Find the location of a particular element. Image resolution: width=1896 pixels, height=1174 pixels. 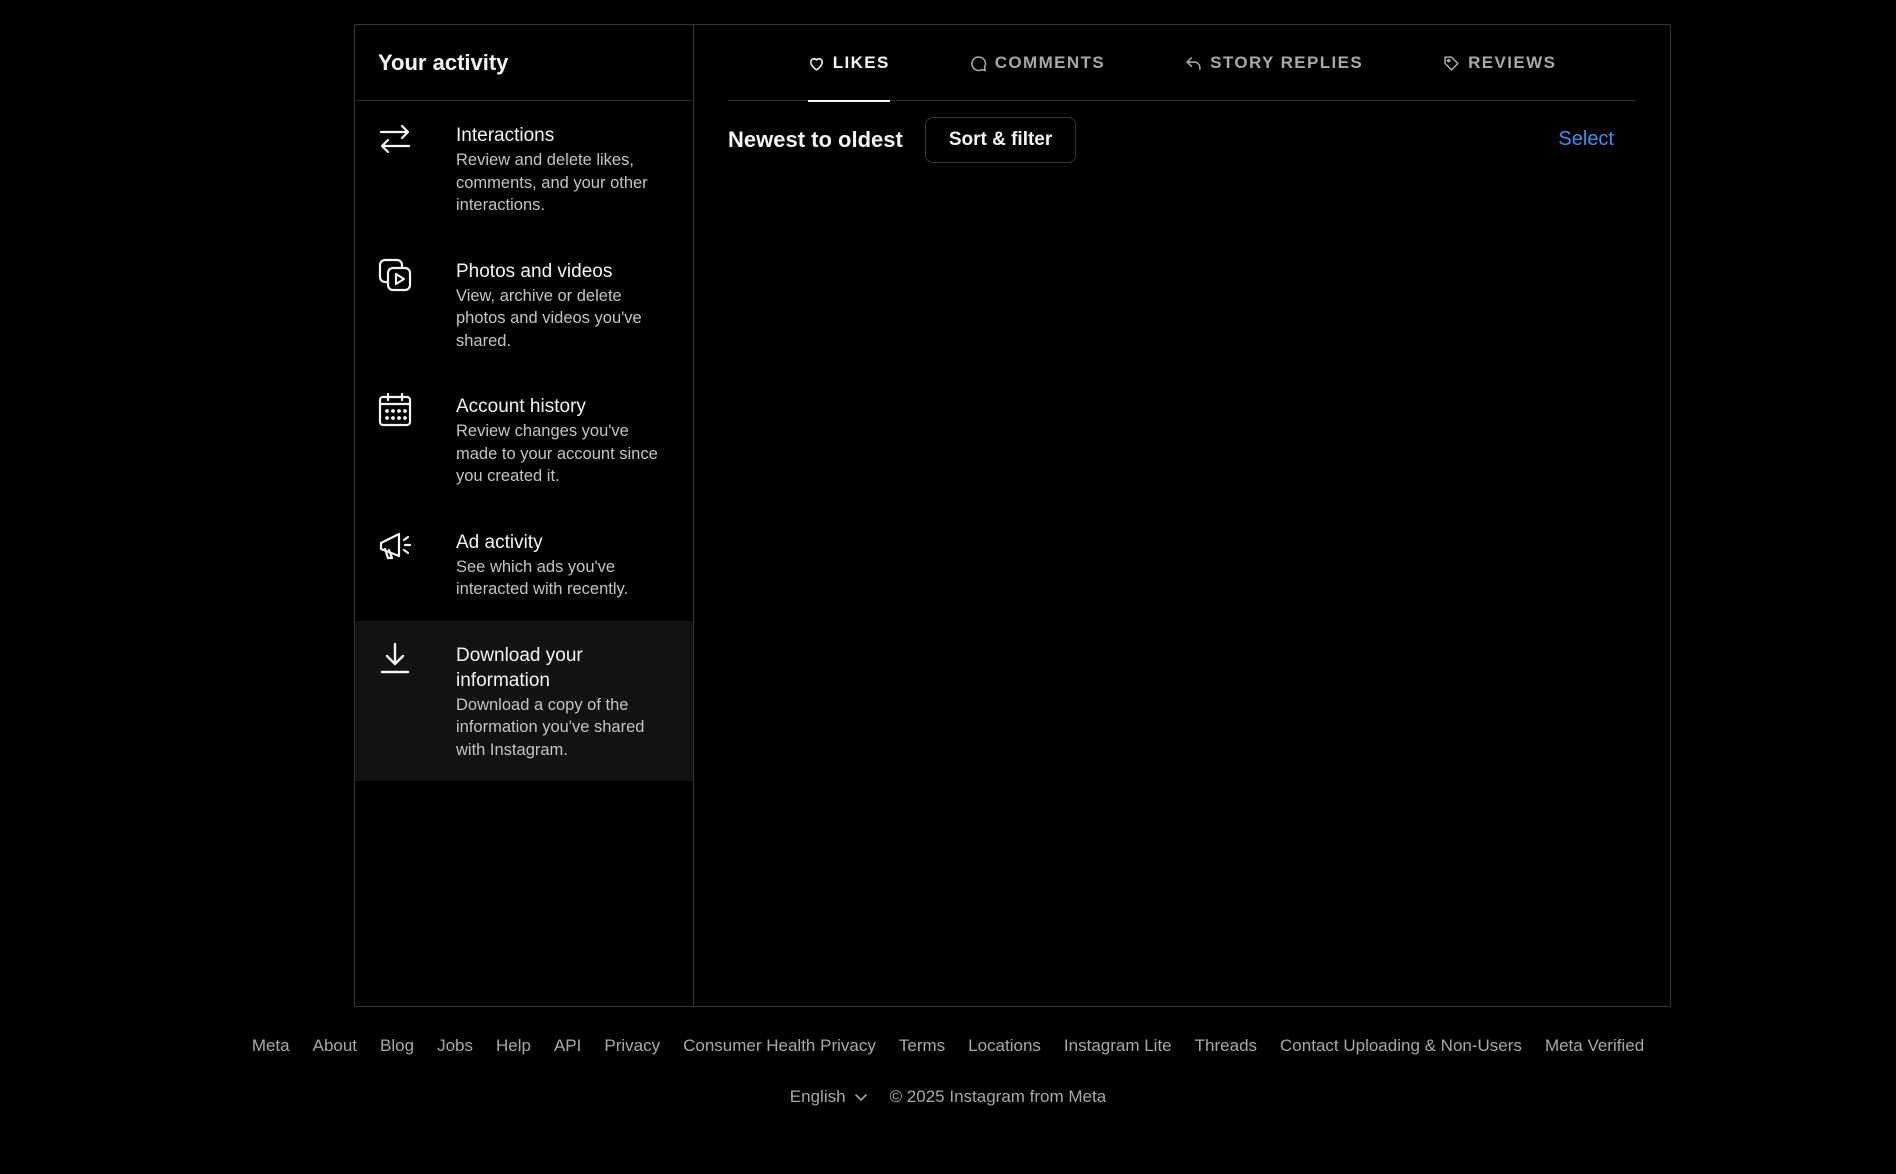

download-icon is located at coordinates (395, 659).